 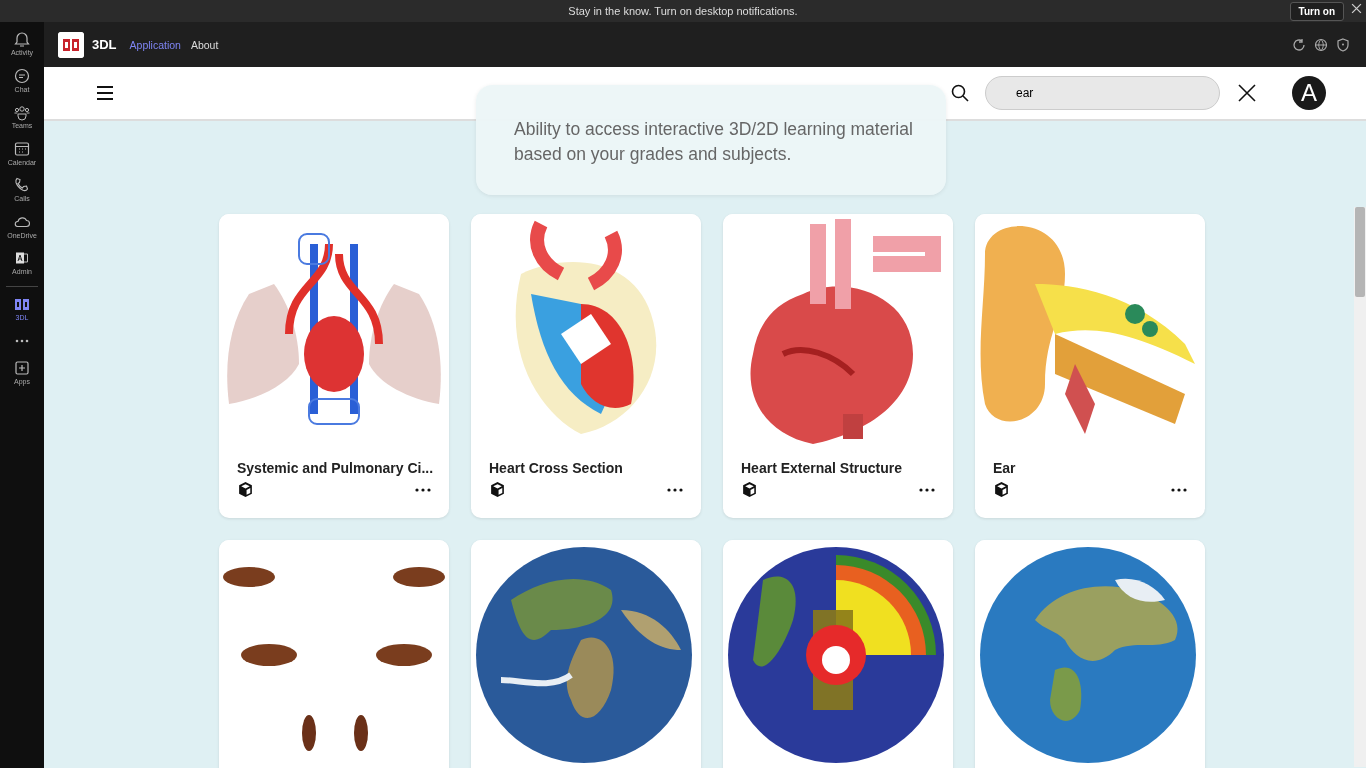 What do you see at coordinates (104, 44) in the screenshot?
I see `app-name: 3DL` at bounding box center [104, 44].